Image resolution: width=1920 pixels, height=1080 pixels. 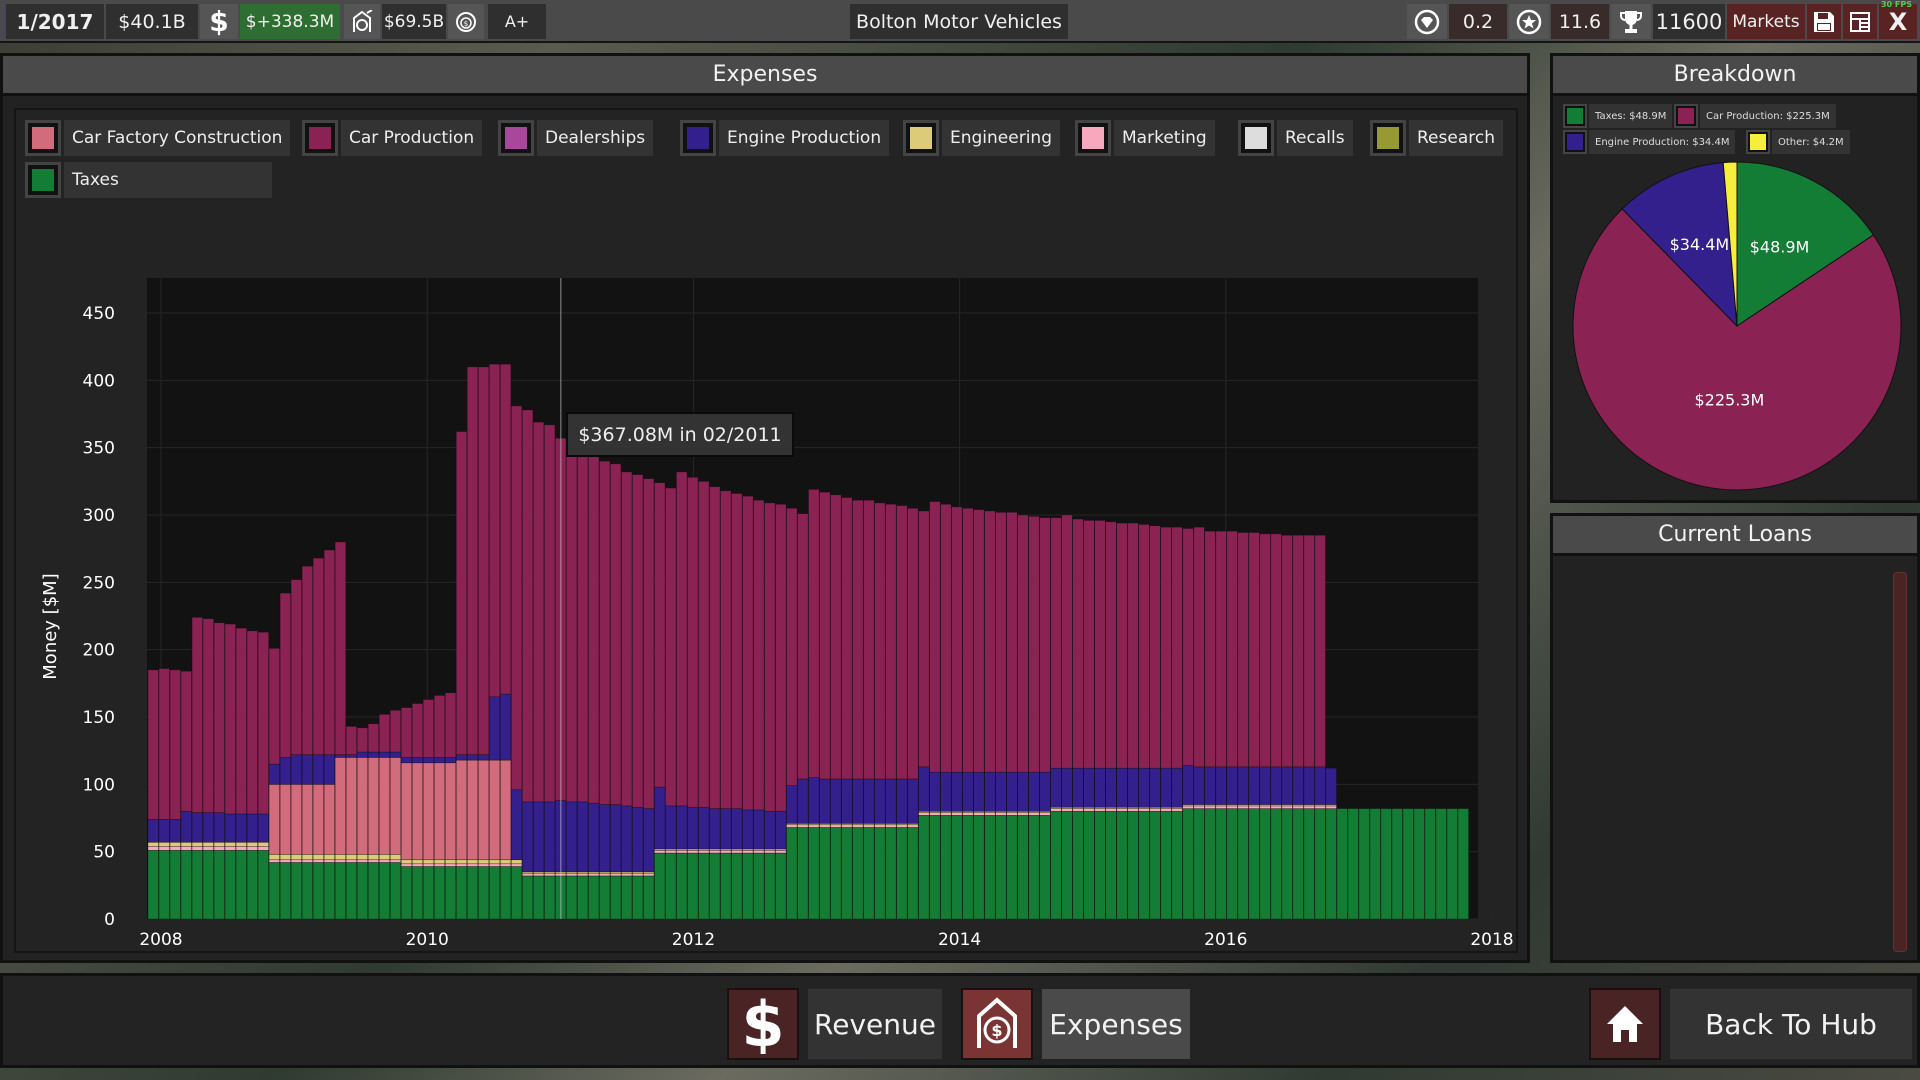 I want to click on expenses-icon-button: $, so click(x=997, y=1024).